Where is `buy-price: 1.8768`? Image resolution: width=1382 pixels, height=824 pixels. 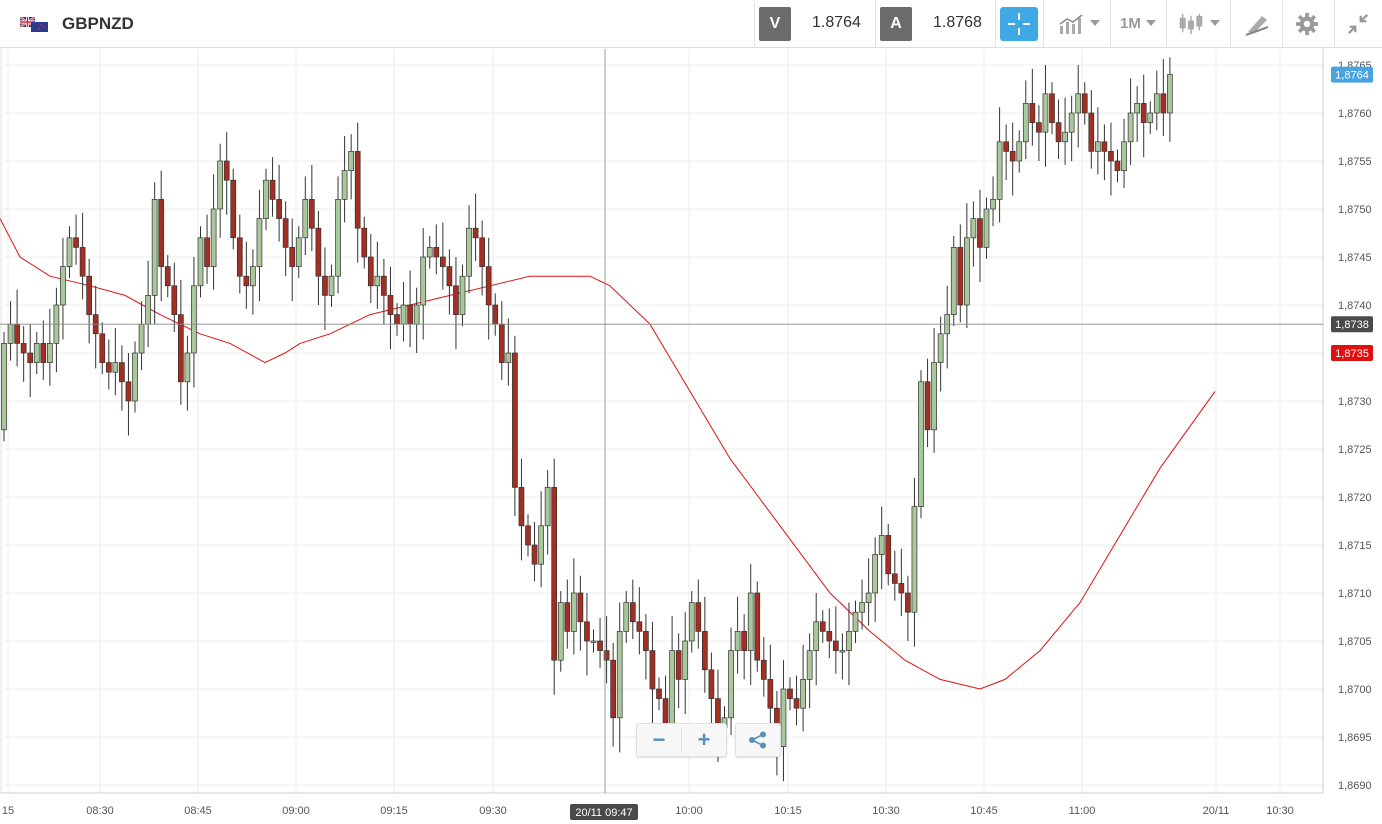
buy-price: 1.8768 is located at coordinates (957, 23).